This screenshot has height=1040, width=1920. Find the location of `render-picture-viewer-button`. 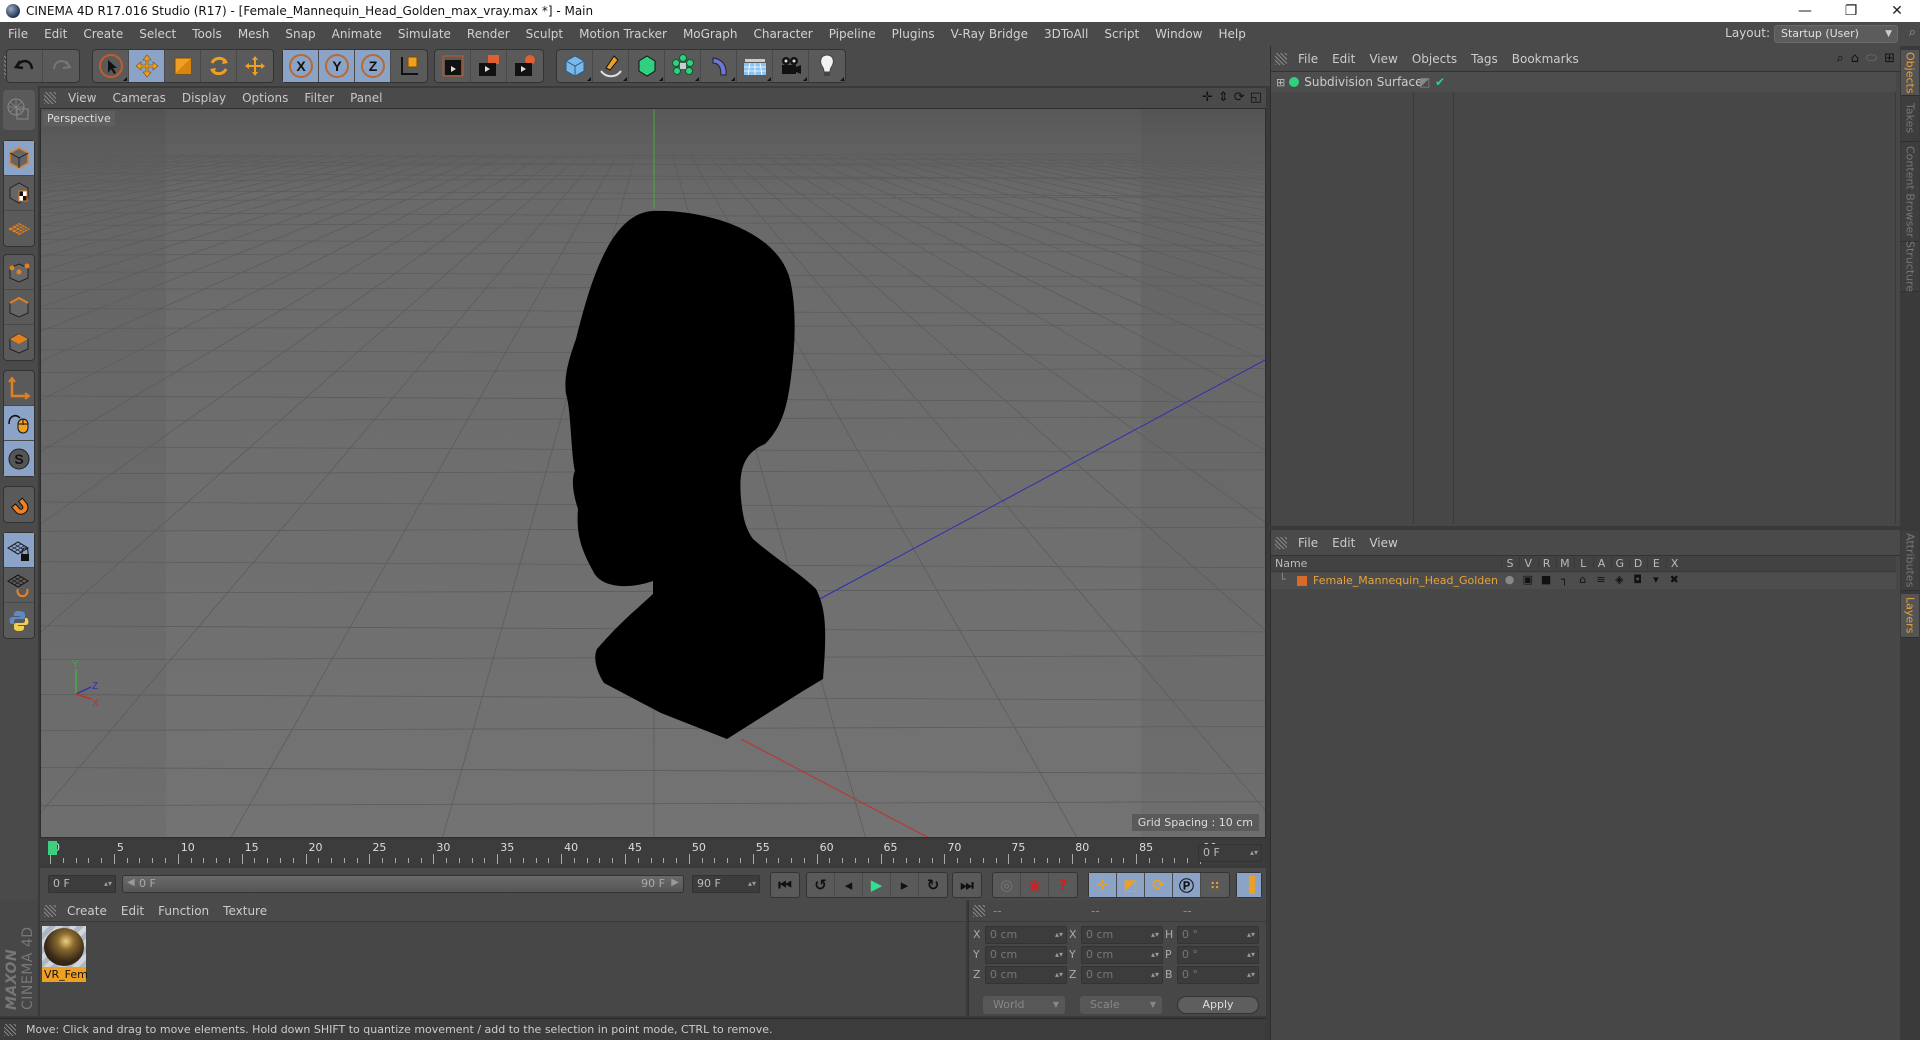

render-picture-viewer-button is located at coordinates (489, 66).